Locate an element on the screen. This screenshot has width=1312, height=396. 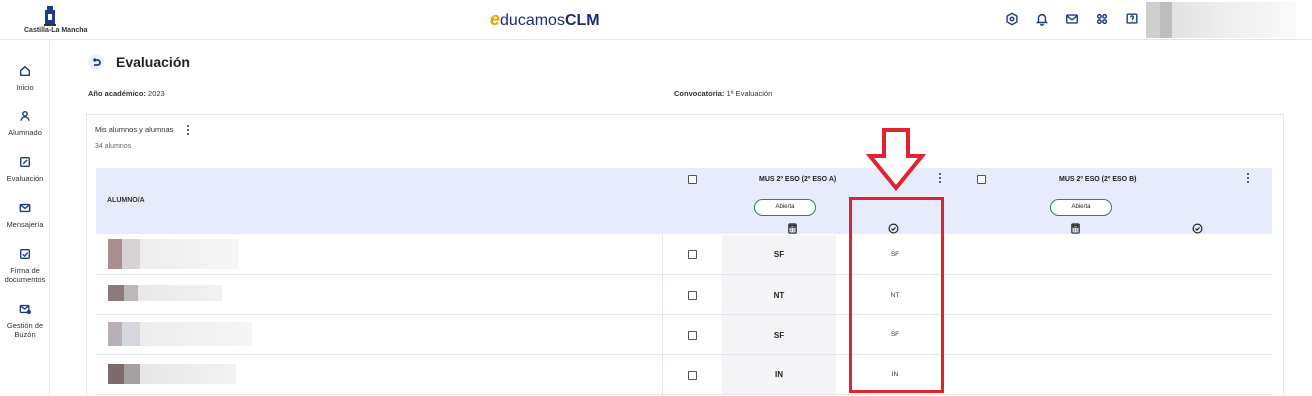
back-button is located at coordinates (96, 62).